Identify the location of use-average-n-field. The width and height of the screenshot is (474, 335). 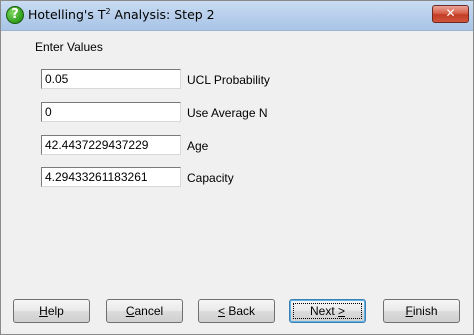
(111, 112).